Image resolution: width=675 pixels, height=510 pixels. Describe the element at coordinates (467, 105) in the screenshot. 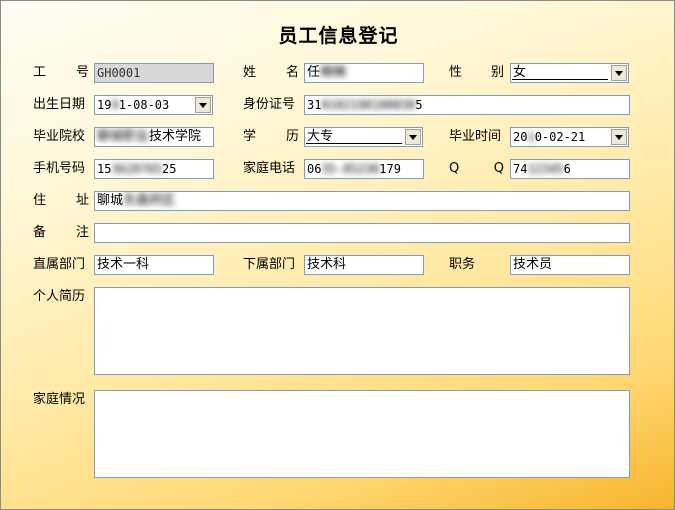

I see `id-card-field: 3101021981080305` at that location.